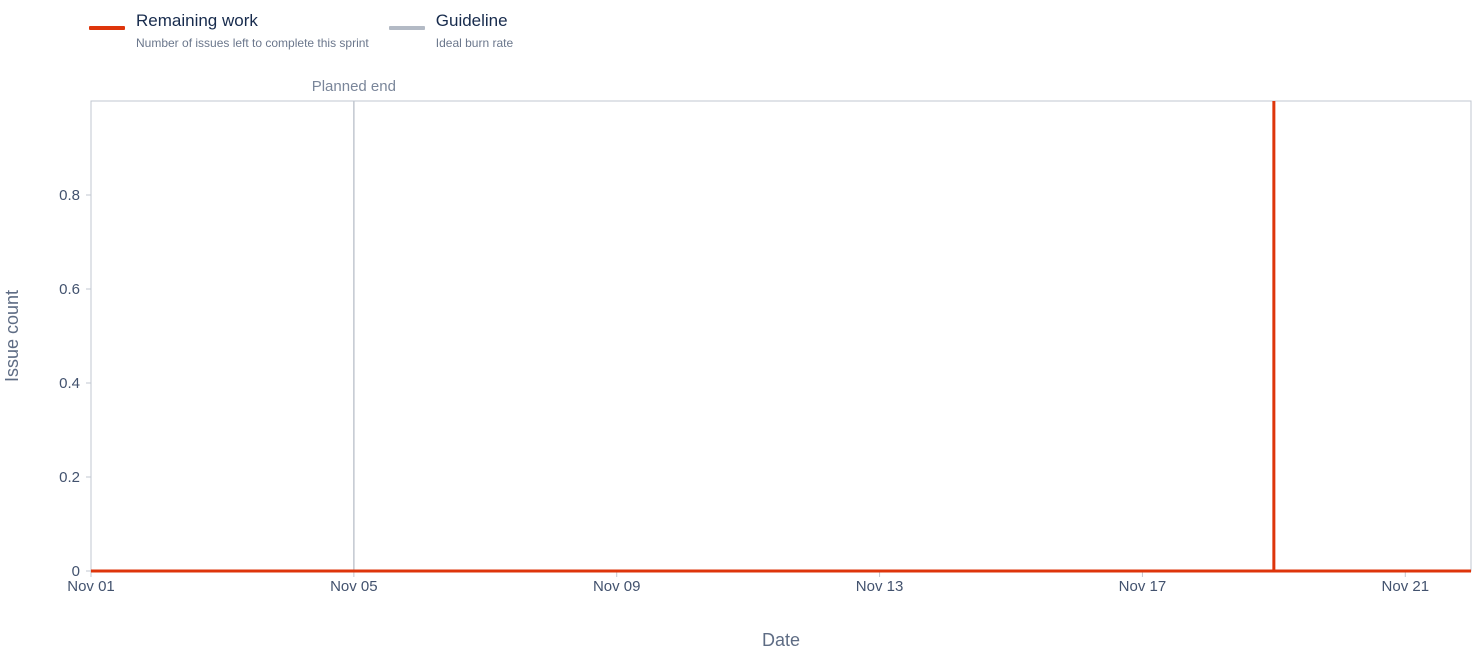 This screenshot has width=1484, height=664. What do you see at coordinates (880, 586) in the screenshot?
I see `x-tick-label: Nov 13` at bounding box center [880, 586].